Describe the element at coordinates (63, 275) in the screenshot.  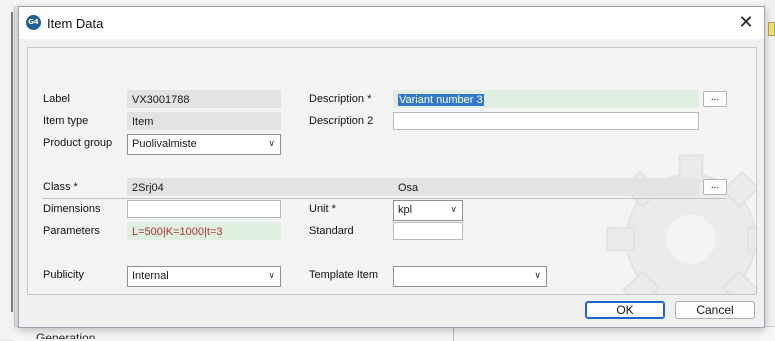
I see `publicity-caption: Publicity` at that location.